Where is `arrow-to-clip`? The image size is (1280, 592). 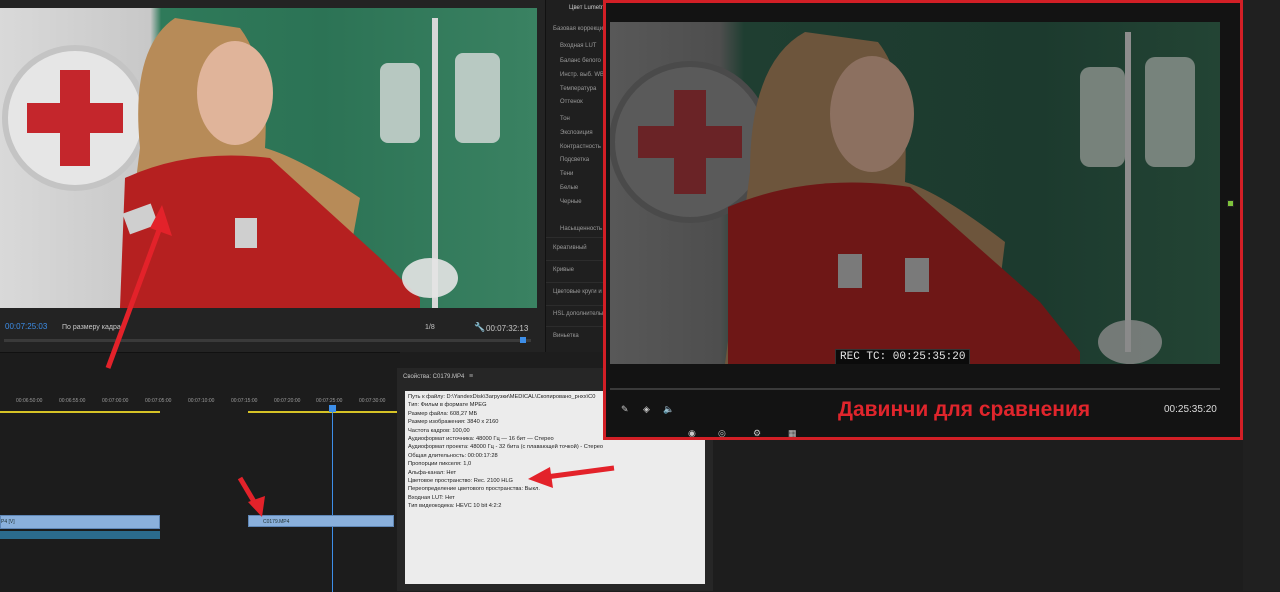 arrow-to-clip is located at coordinates (251, 496).